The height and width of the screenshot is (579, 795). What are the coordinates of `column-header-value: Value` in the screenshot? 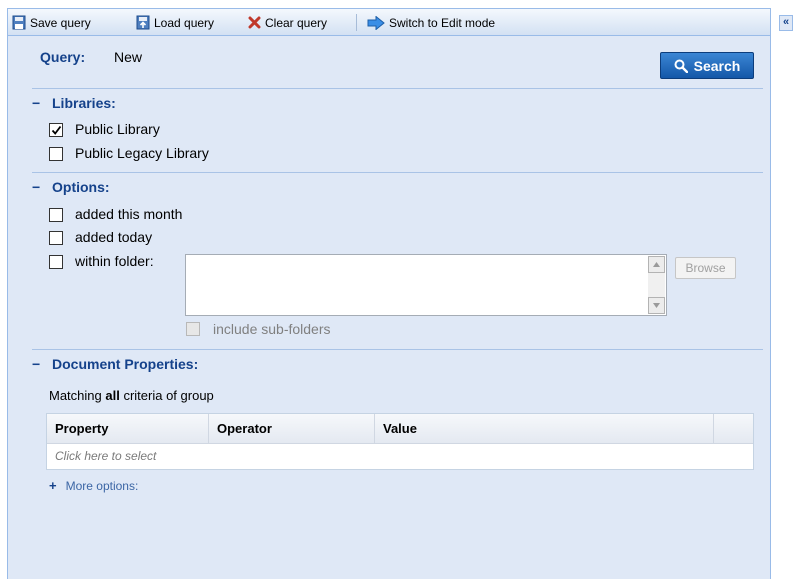 It's located at (544, 428).